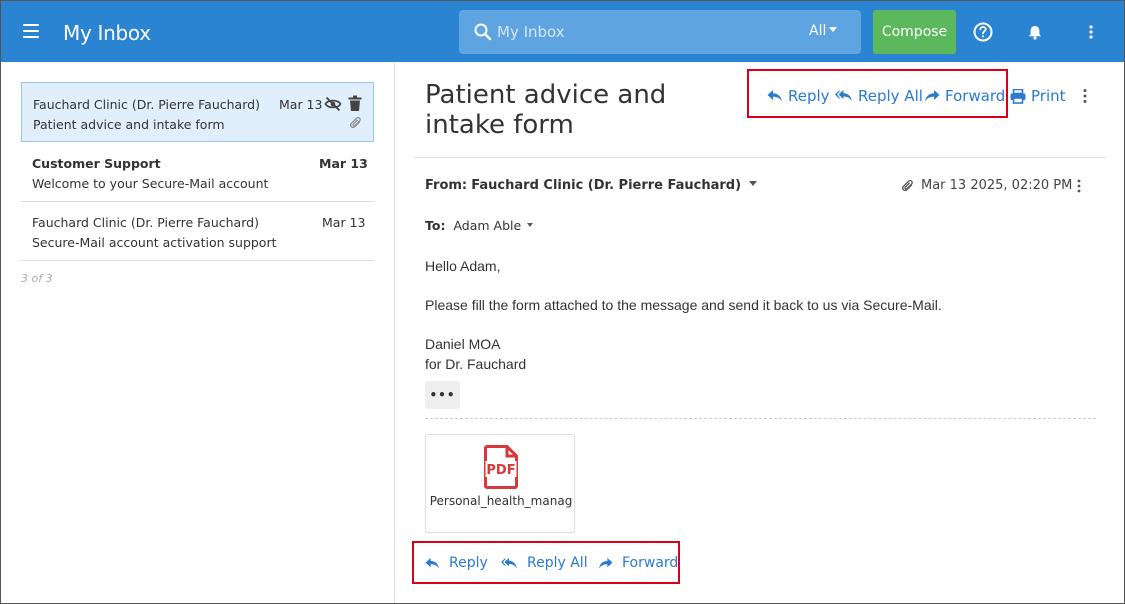 The height and width of the screenshot is (604, 1125). I want to click on search-scope-label: All, so click(818, 31).